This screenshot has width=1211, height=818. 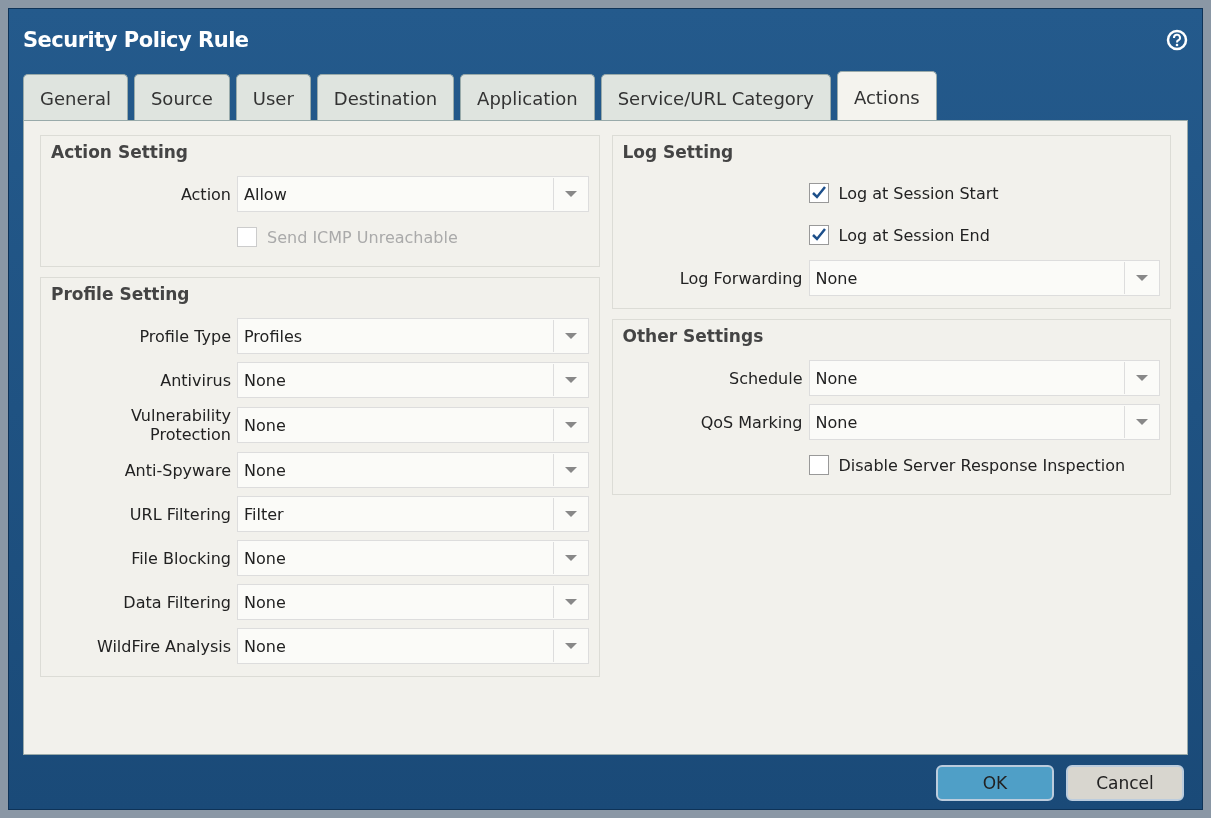 What do you see at coordinates (740, 278) in the screenshot?
I see `field-label: Log Forwarding` at bounding box center [740, 278].